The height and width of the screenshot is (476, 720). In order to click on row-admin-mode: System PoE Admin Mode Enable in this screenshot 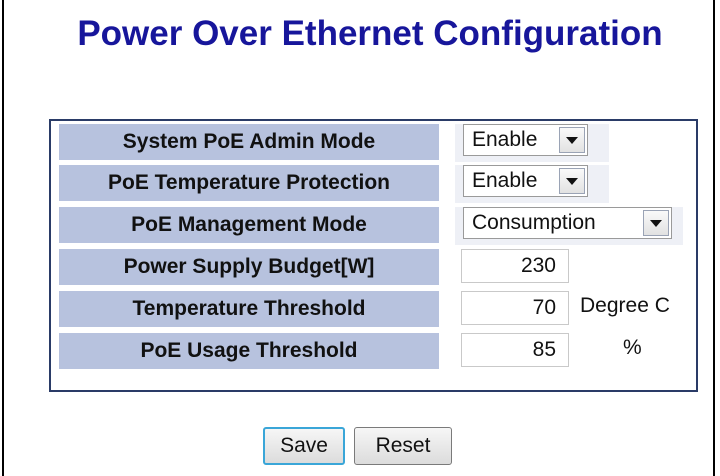, I will do `click(373, 141)`.